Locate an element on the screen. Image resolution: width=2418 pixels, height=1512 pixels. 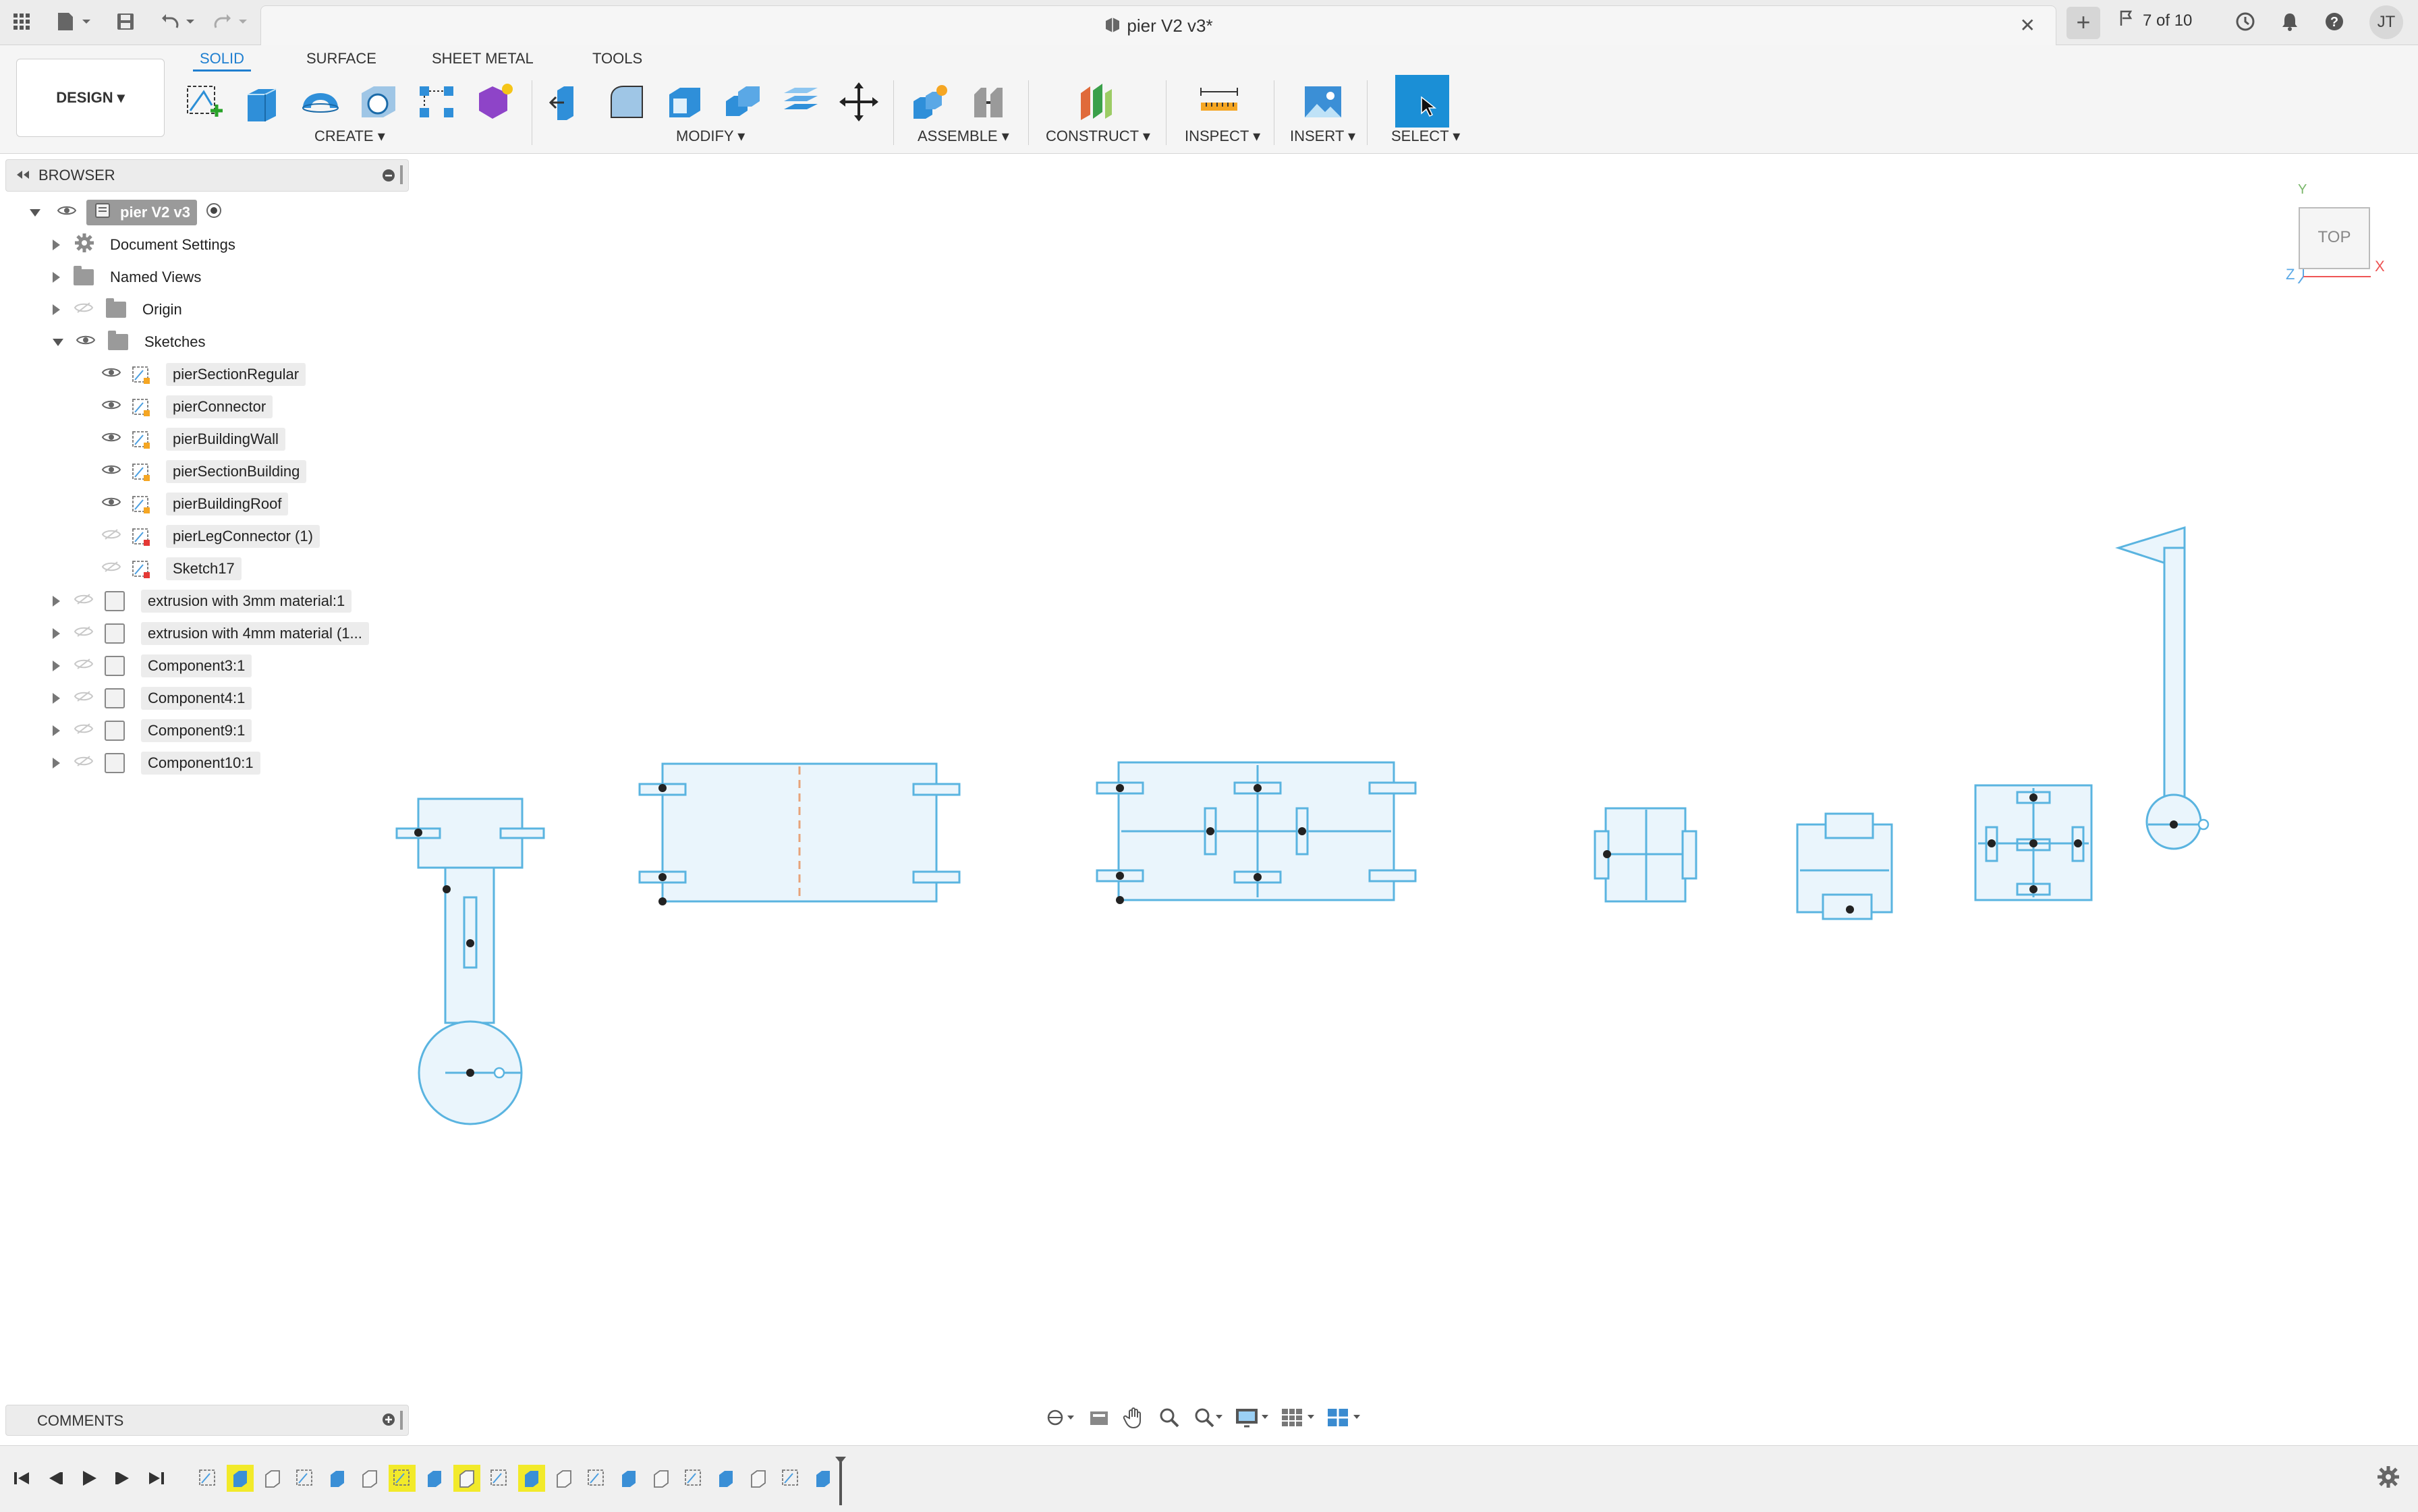
plus-icon: + is located at coordinates (2083, 22).